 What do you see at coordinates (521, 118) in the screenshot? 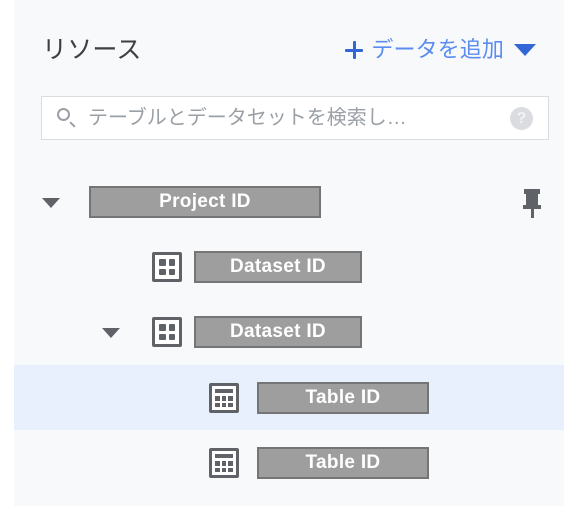
I see `help-circle-icon: ?` at bounding box center [521, 118].